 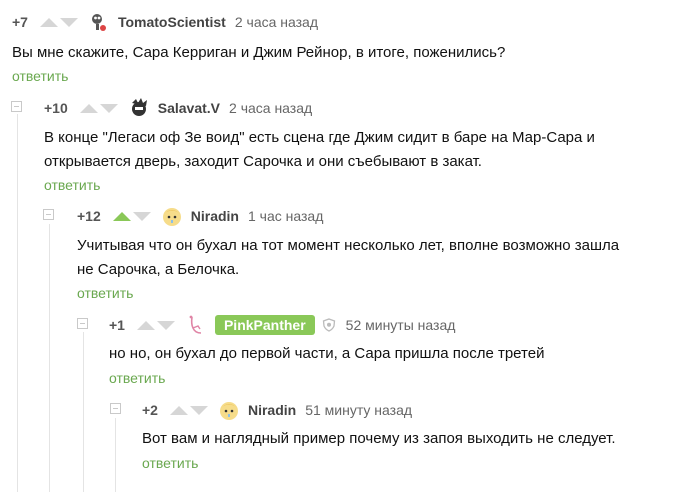 I want to click on comment-header: +12 Niradin 1 час назад, so click(x=200, y=216).